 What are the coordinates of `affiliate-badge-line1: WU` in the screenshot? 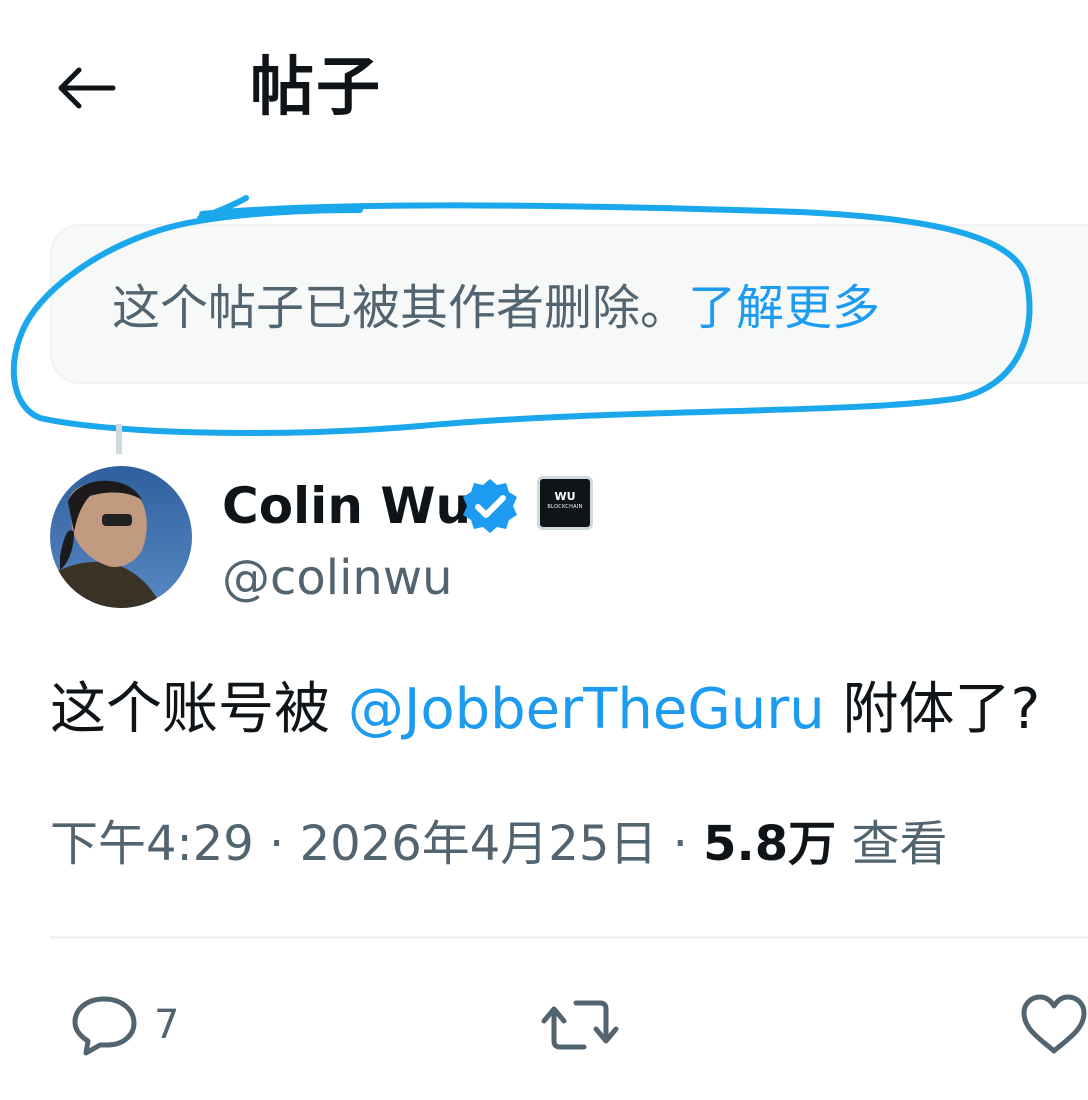 It's located at (565, 496).